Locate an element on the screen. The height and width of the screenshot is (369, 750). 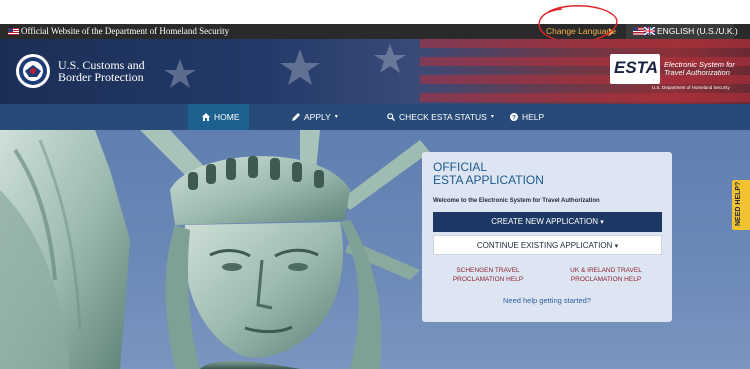
agency-name: U.S. Customs and Border Protection is located at coordinates (101, 71).